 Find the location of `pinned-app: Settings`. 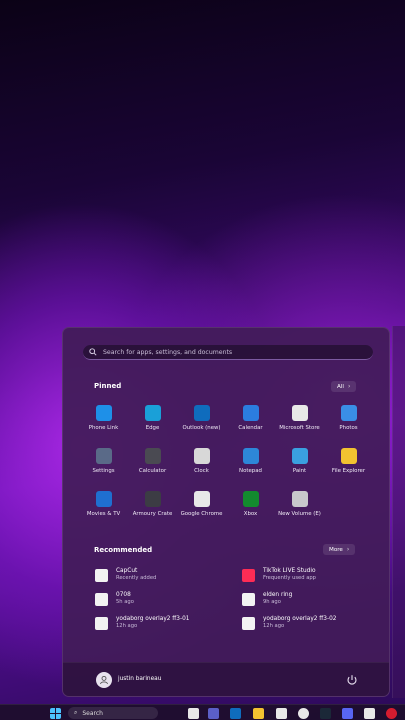

pinned-app: Settings is located at coordinates (103, 463).